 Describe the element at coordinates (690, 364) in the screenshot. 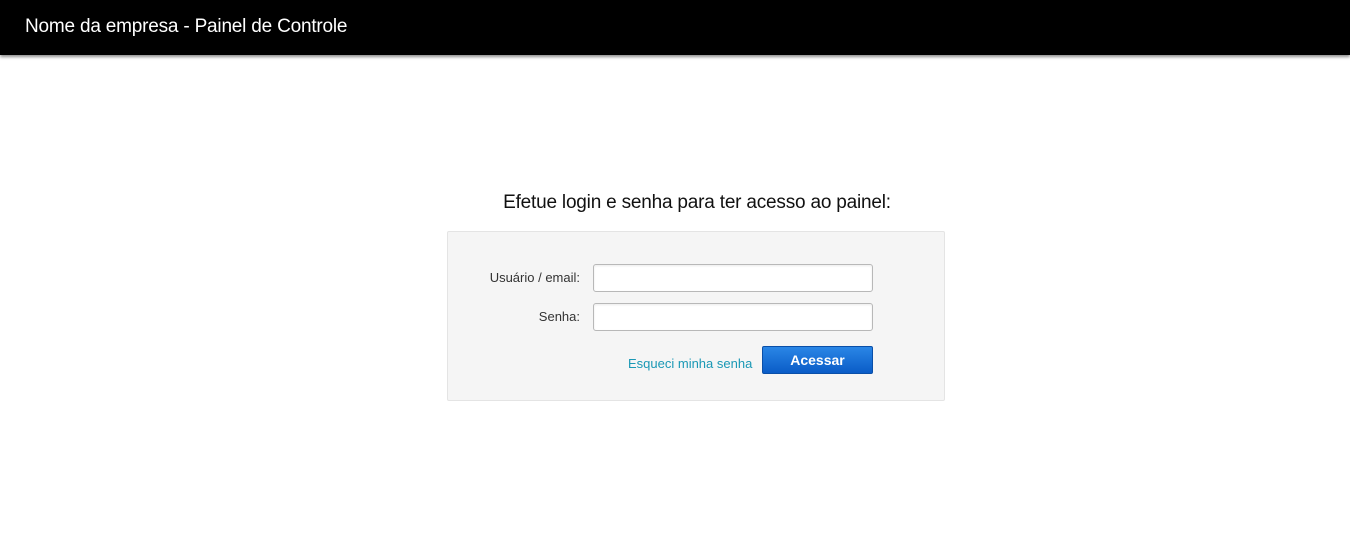

I see `forgot-password-link: Esqueci minha senha` at that location.